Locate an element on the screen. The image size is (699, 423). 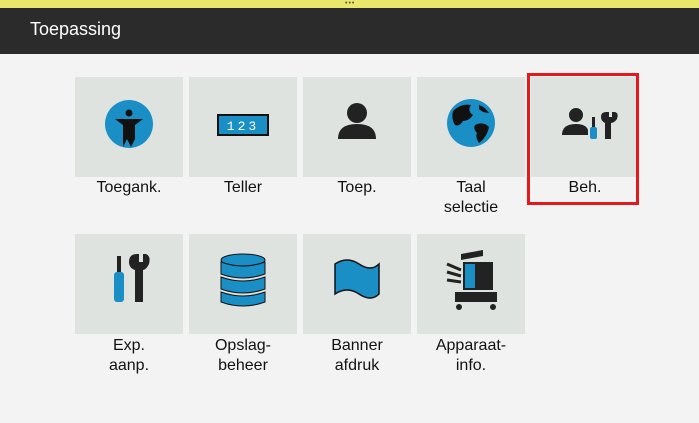
database-icon is located at coordinates (243, 280).